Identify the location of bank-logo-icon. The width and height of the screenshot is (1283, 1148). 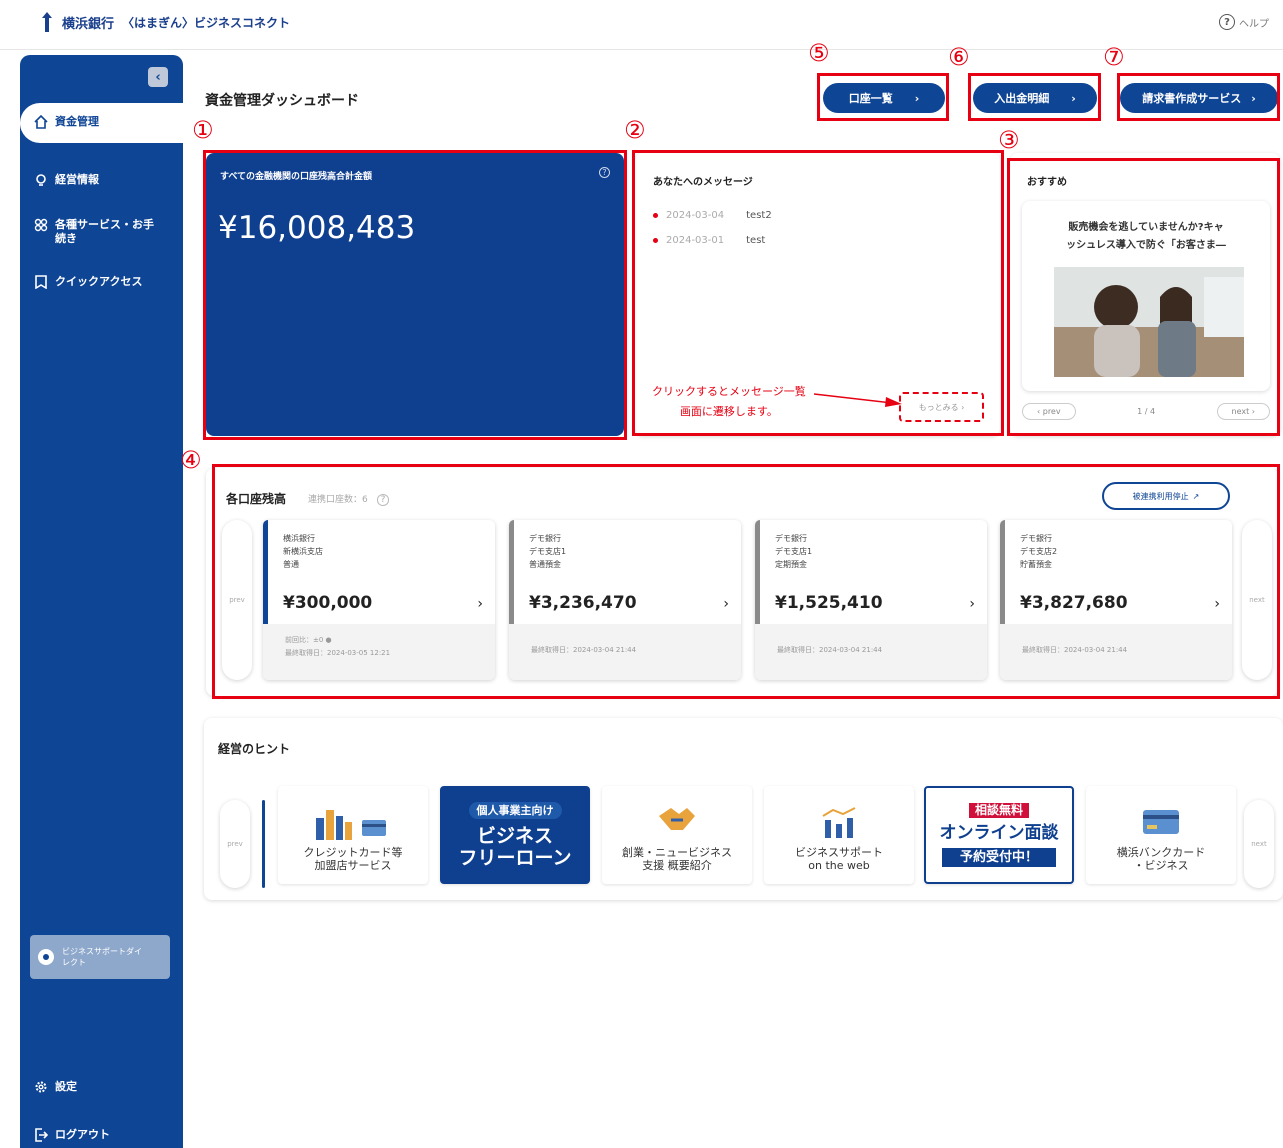
(47, 22).